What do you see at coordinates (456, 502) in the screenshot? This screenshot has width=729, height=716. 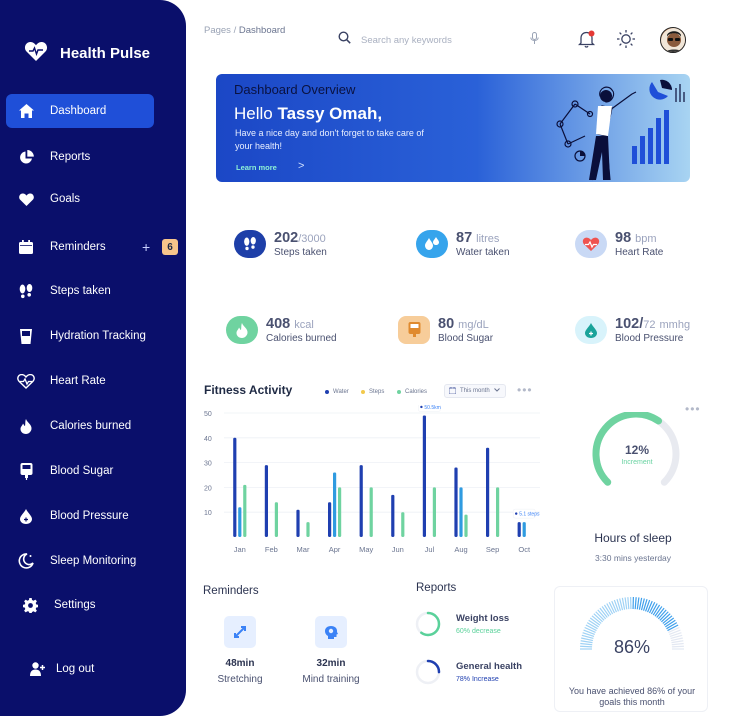 I see `bar-water-aug` at bounding box center [456, 502].